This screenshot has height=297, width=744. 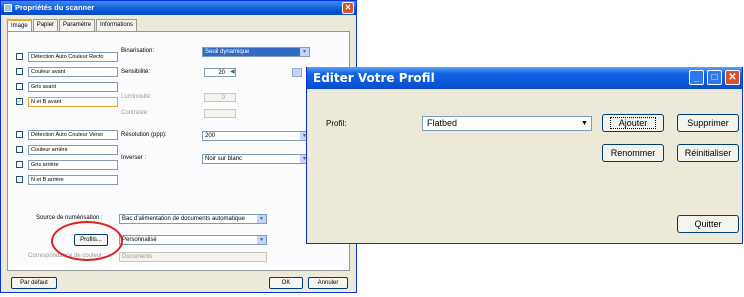 I want to click on rename-profile-button: Renommer, so click(x=633, y=153).